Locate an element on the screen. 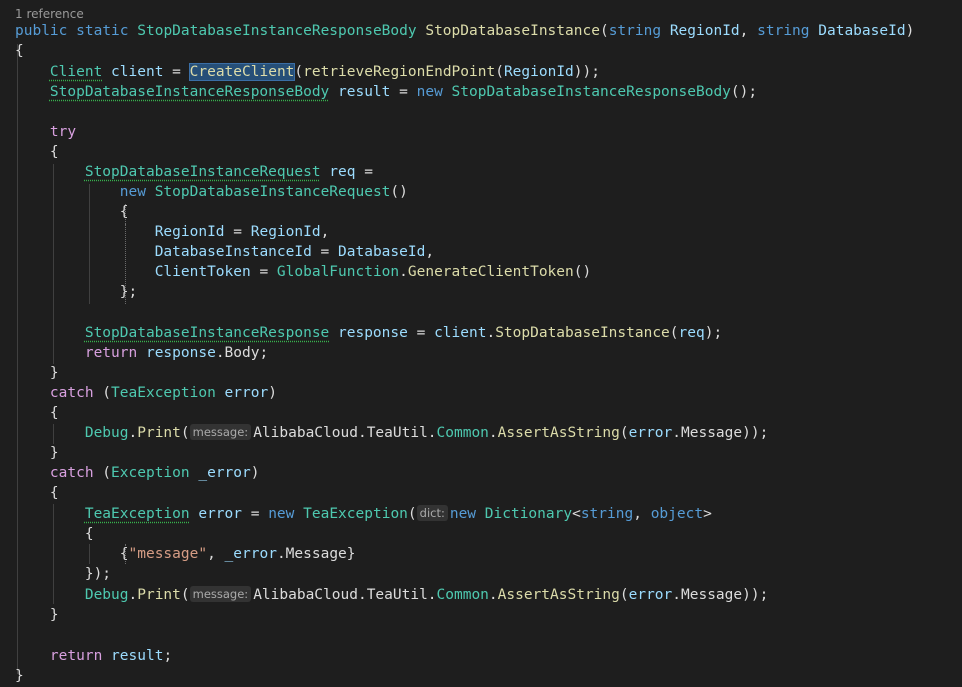 The width and height of the screenshot is (962, 687). code-line-region-assign: RegionId = RegionId, is located at coordinates (172, 232).